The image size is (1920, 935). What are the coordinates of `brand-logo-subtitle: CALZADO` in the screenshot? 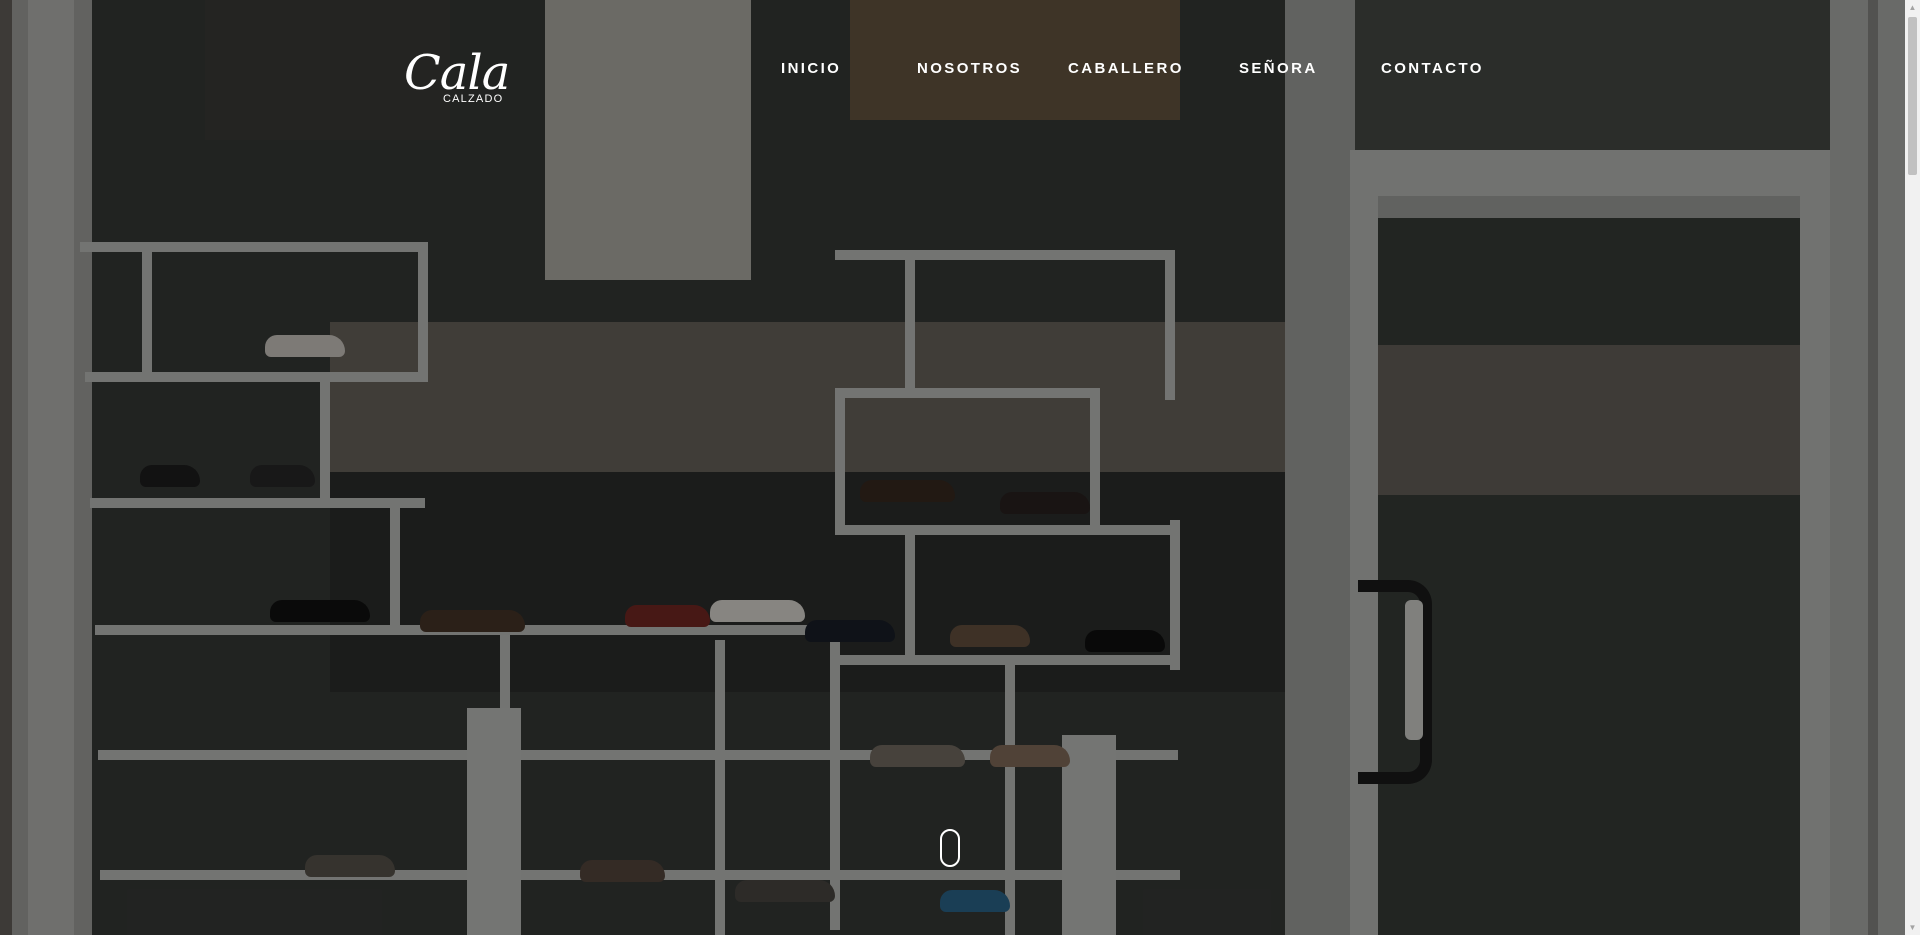 It's located at (473, 99).